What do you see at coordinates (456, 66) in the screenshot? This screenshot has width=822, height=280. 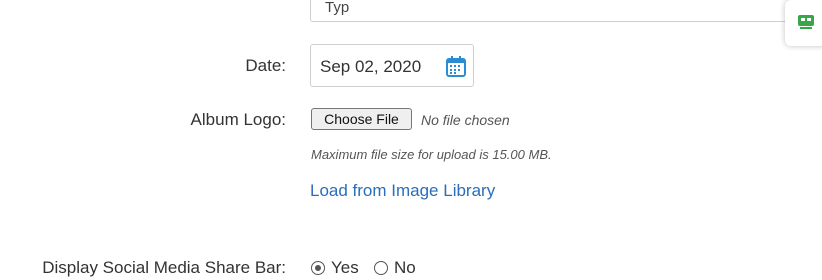 I see `calendar-icon` at bounding box center [456, 66].